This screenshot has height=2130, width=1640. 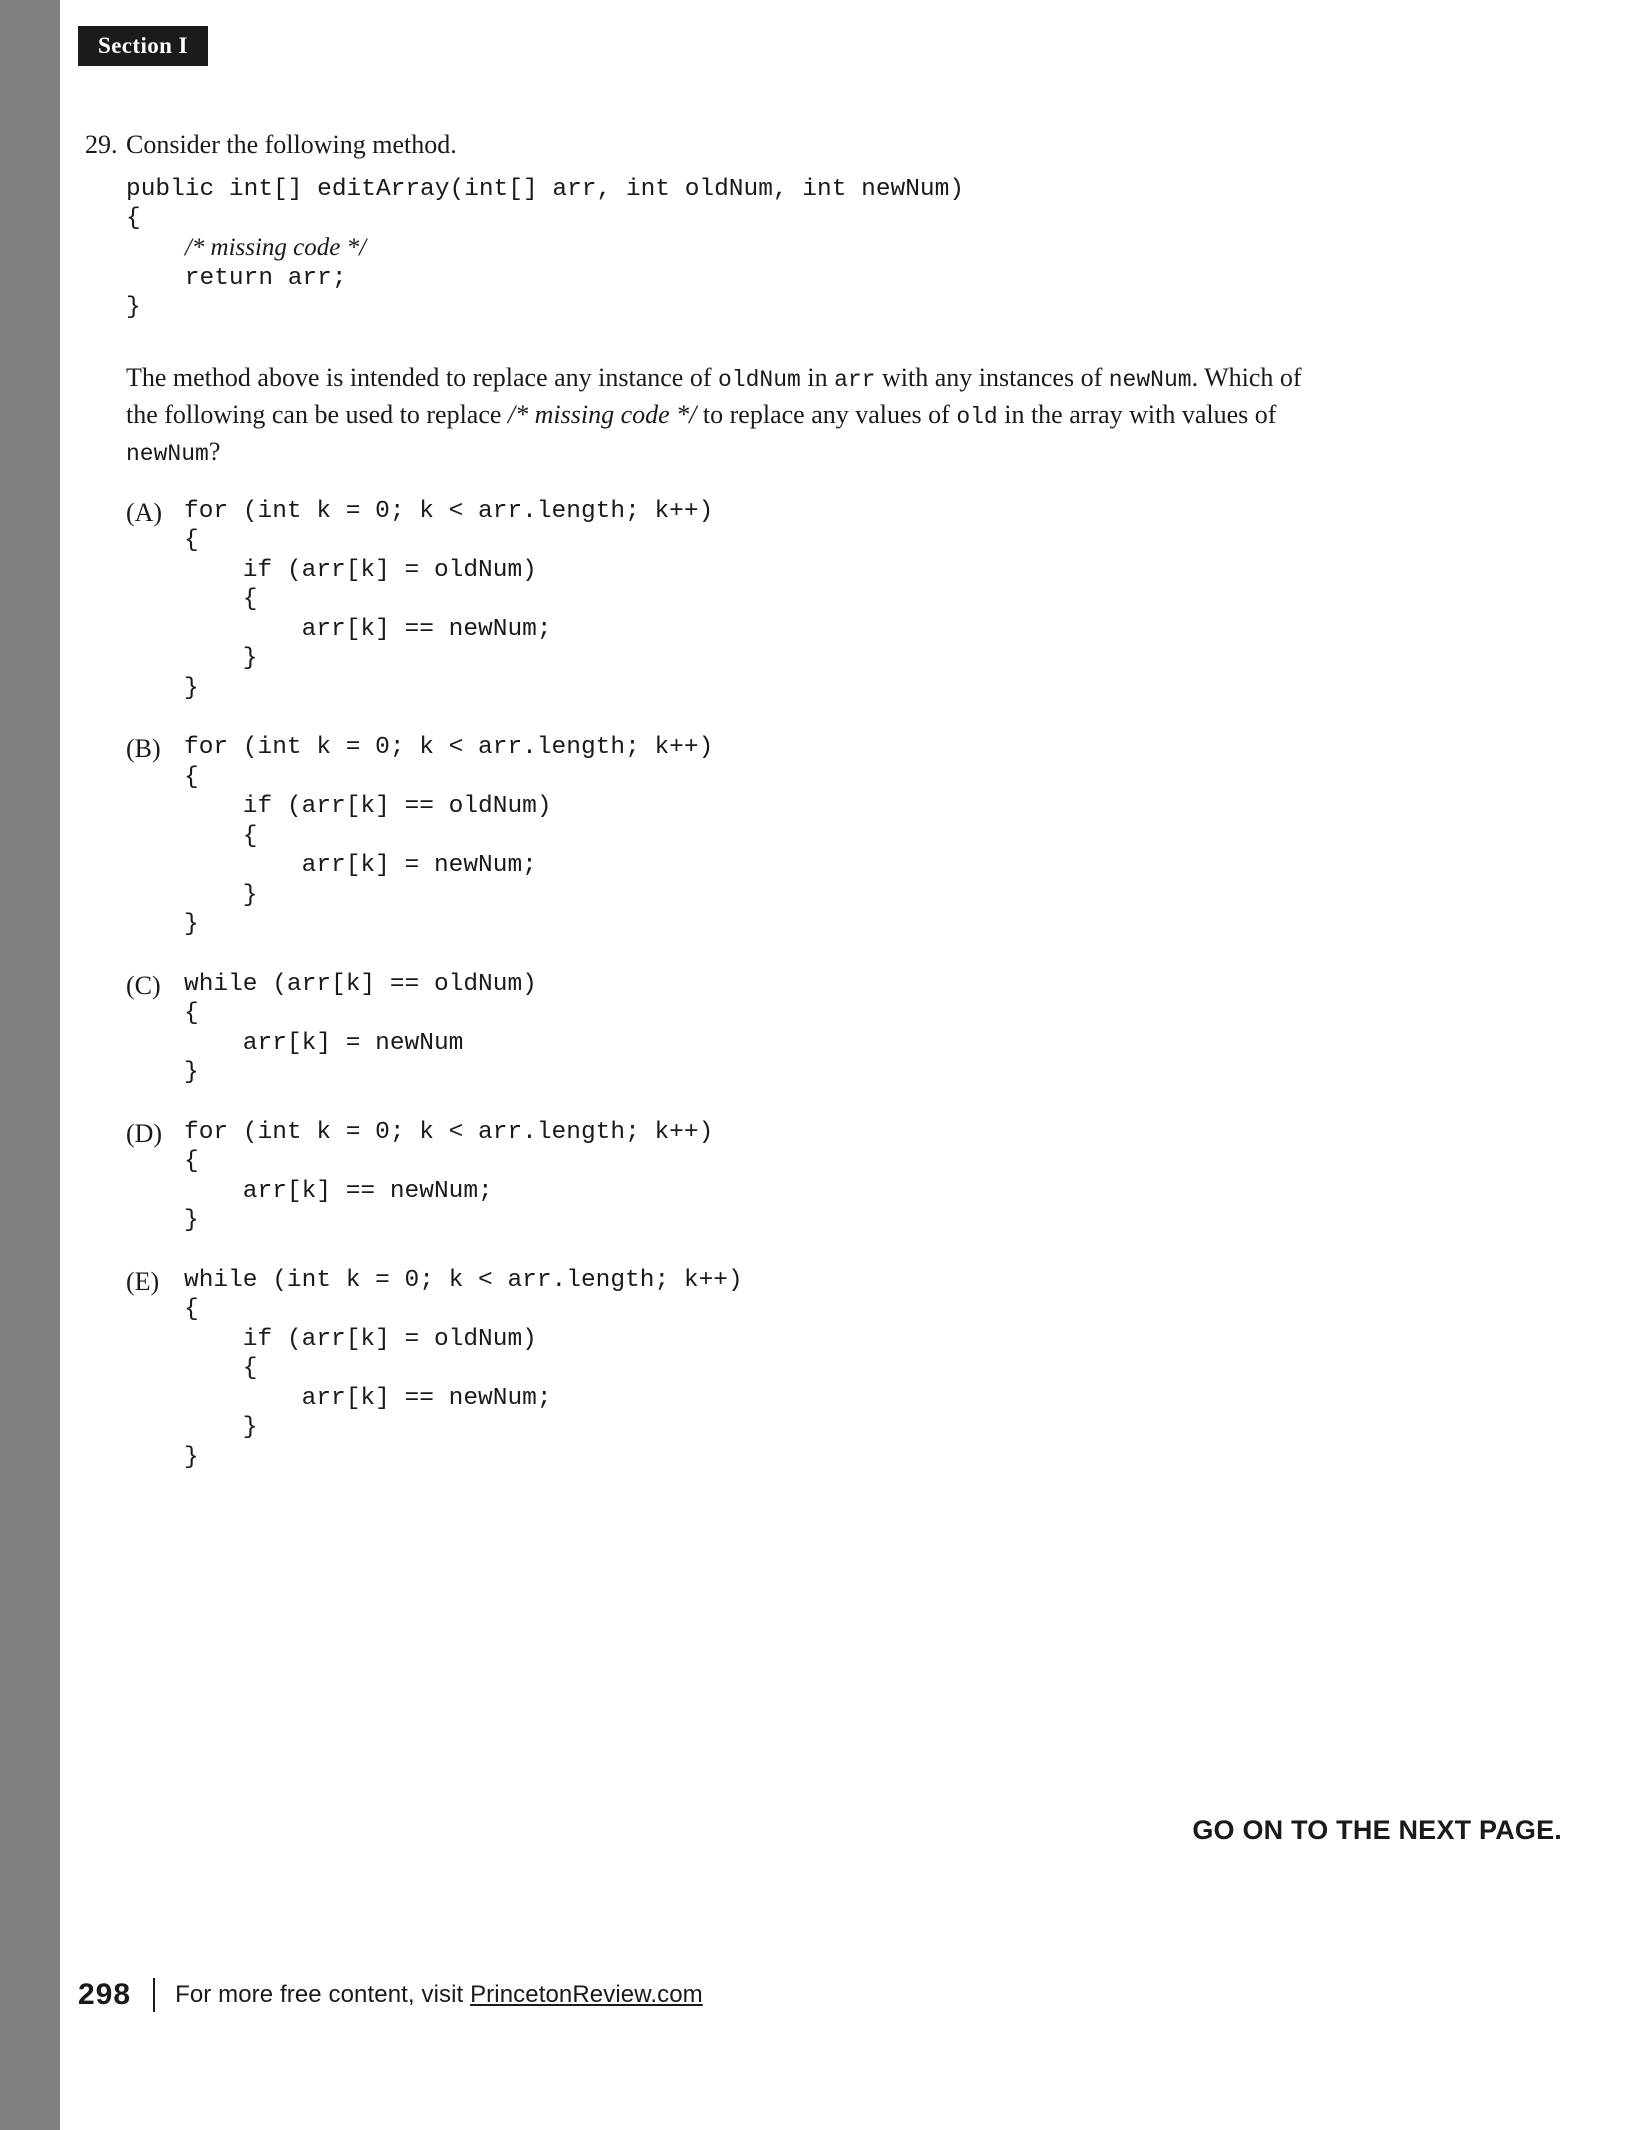 What do you see at coordinates (154, 1995) in the screenshot?
I see `footer-divider` at bounding box center [154, 1995].